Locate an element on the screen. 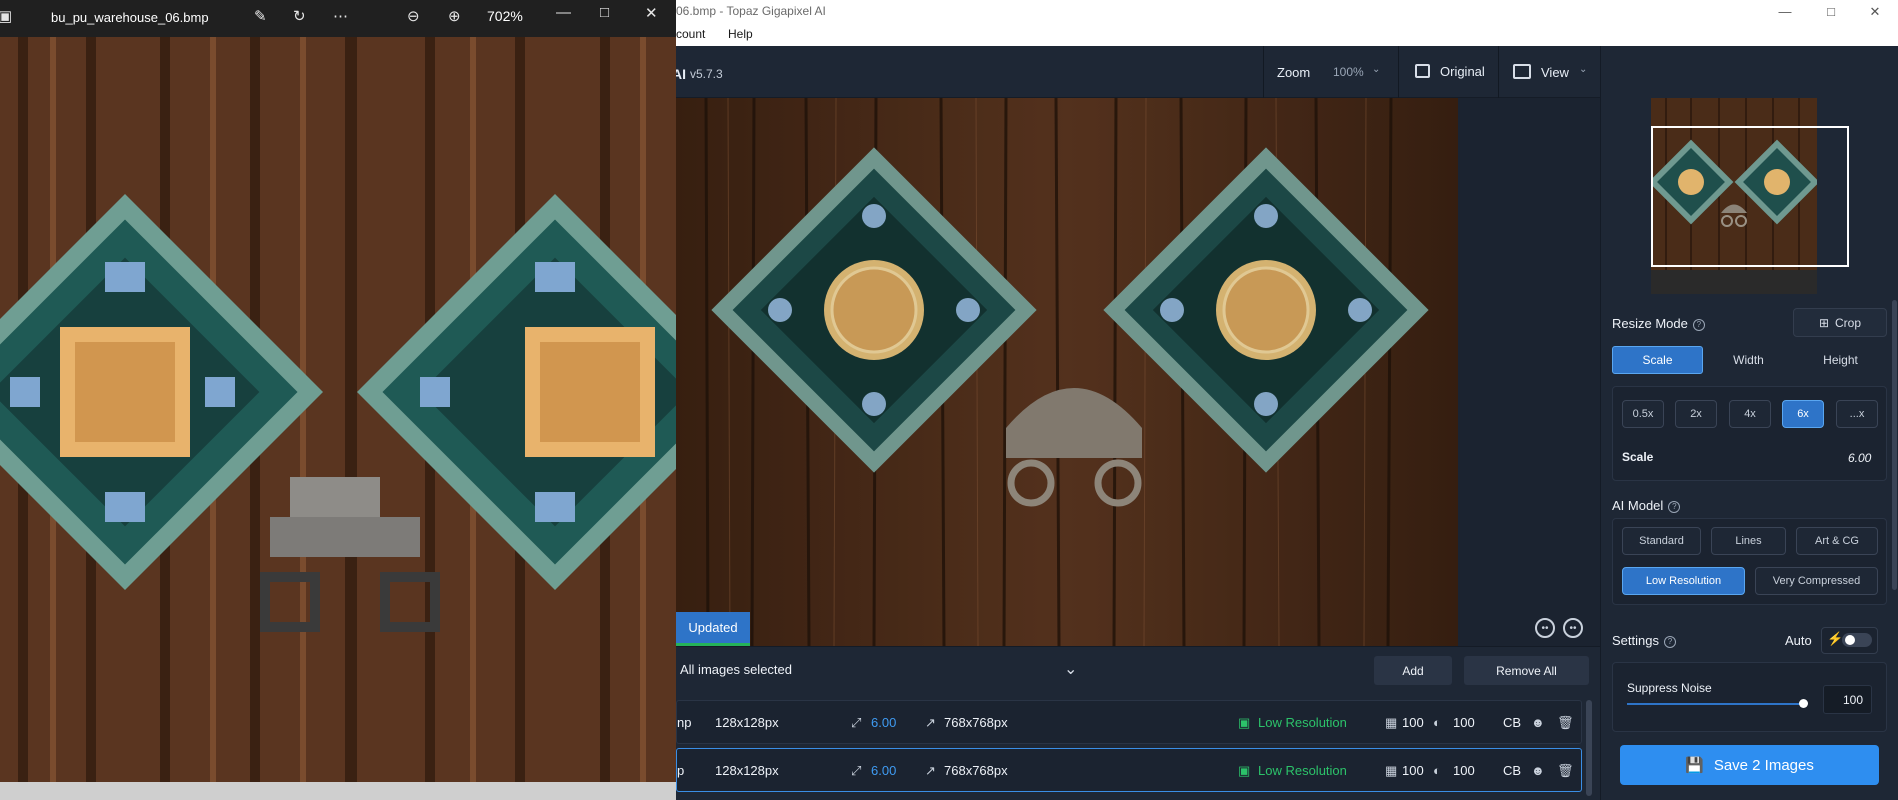 The height and width of the screenshot is (800, 1898). panel-scrollbar is located at coordinates (1894, 445).